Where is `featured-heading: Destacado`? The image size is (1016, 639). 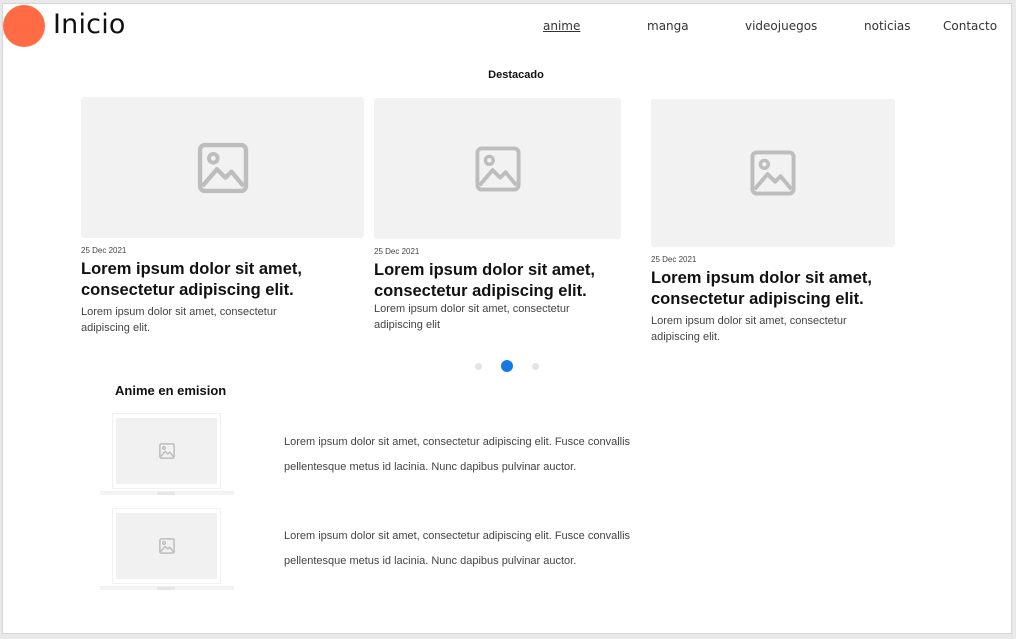
featured-heading: Destacado is located at coordinates (516, 75).